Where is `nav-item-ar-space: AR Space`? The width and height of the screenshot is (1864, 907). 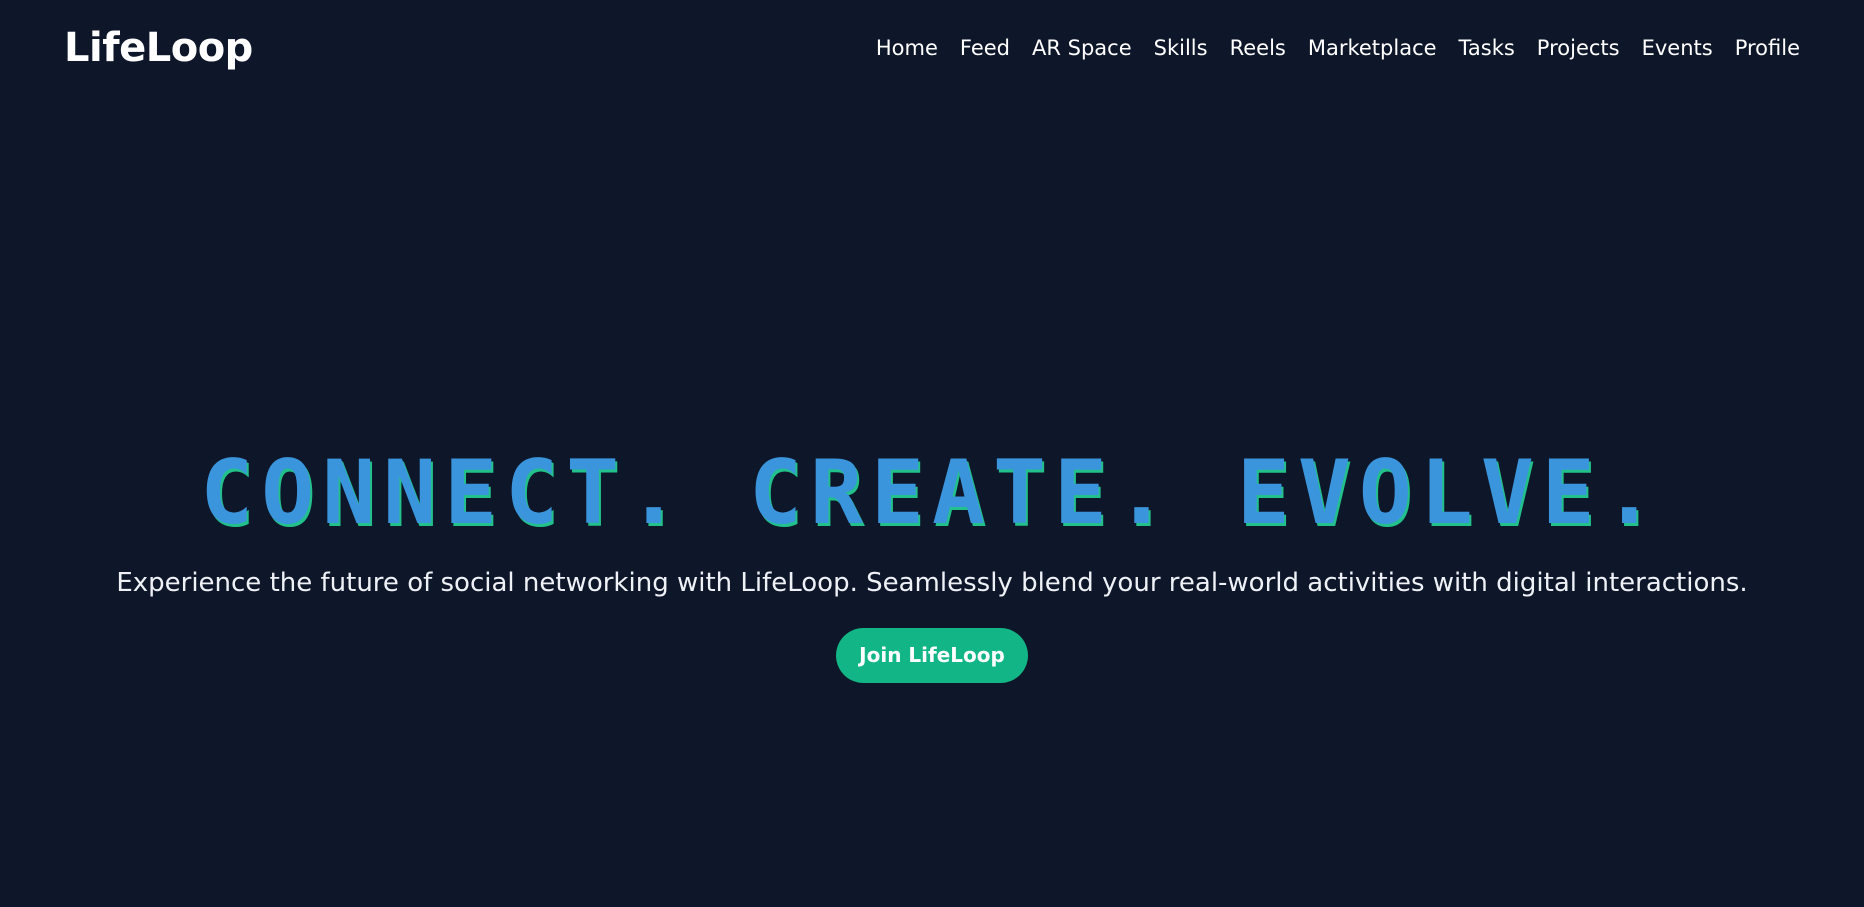
nav-item-ar-space: AR Space is located at coordinates (1082, 48).